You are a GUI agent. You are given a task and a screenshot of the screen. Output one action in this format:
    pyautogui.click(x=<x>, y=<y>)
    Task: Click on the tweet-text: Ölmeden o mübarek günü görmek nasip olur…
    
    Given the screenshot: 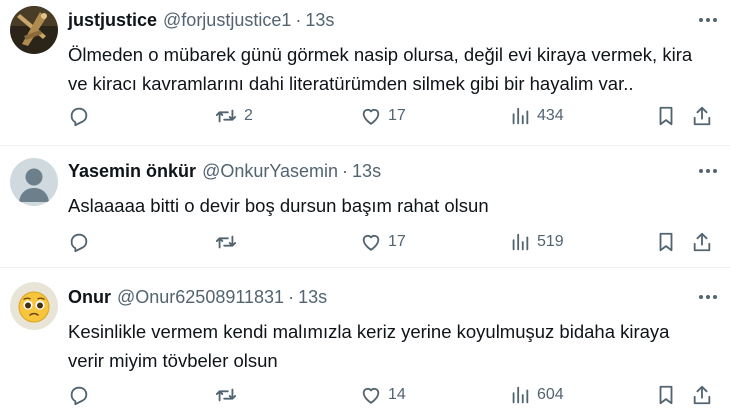 What is the action you would take?
    pyautogui.click(x=394, y=69)
    